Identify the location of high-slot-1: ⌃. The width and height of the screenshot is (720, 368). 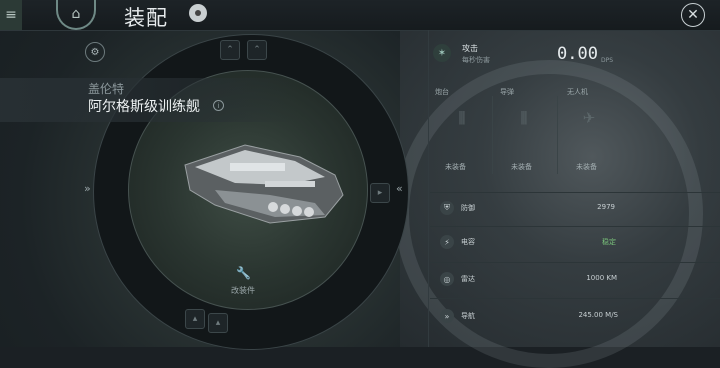
(230, 50).